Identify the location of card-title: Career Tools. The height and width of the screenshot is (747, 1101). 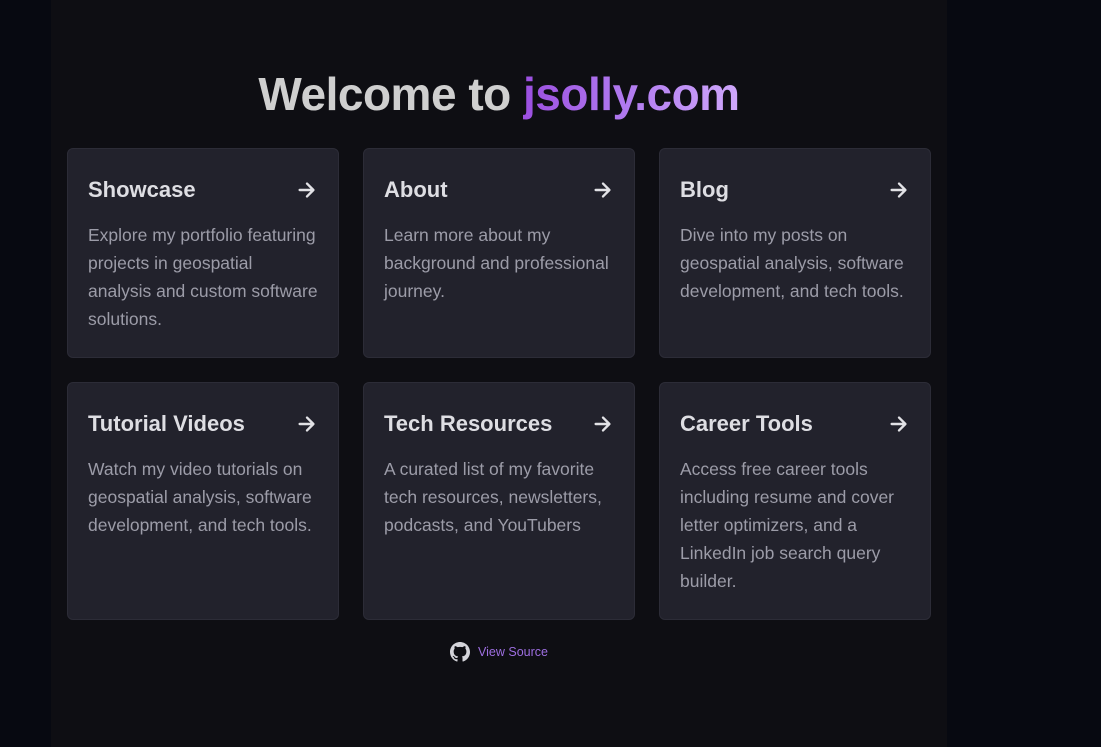
(746, 423).